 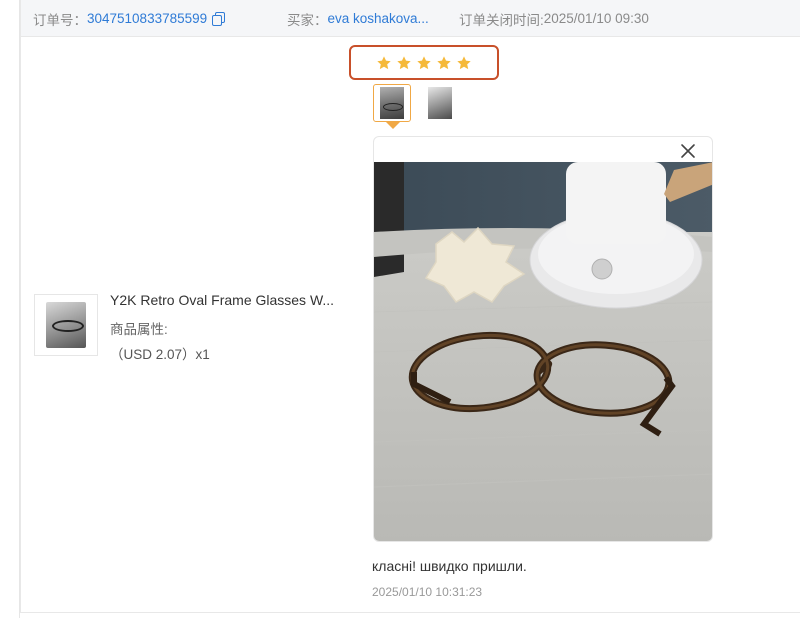 I want to click on review-time: 2025/01/10 10:31:23, so click(x=427, y=592).